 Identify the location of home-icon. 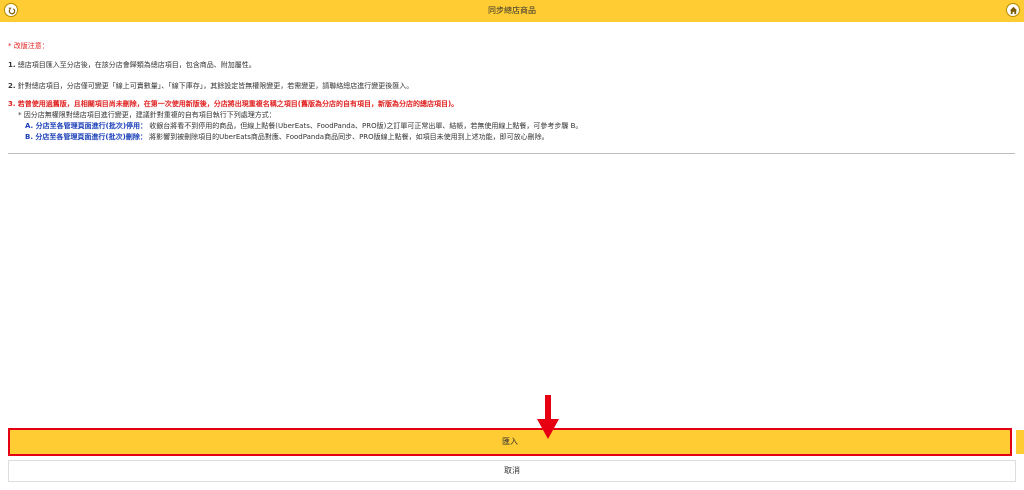
(1013, 10).